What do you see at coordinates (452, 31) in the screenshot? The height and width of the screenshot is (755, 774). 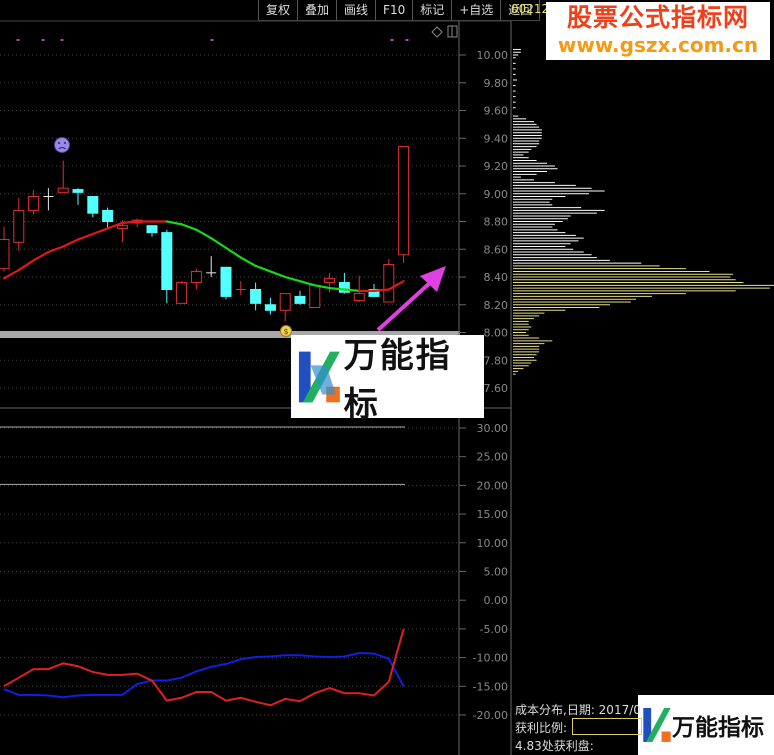 I see `panel-toggle-icon` at bounding box center [452, 31].